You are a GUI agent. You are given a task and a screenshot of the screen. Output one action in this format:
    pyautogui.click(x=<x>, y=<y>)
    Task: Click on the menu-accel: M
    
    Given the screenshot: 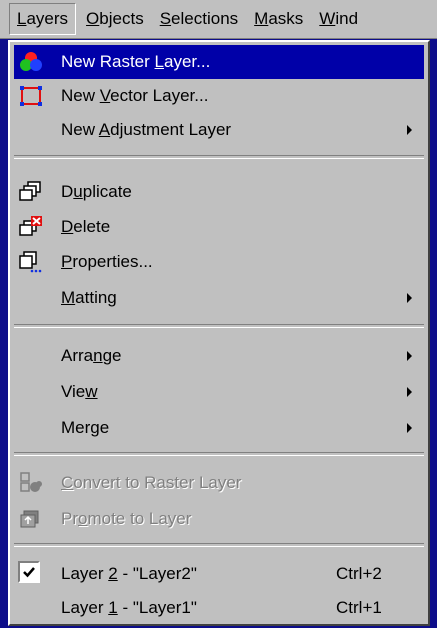 What is the action you would take?
    pyautogui.click(x=261, y=18)
    